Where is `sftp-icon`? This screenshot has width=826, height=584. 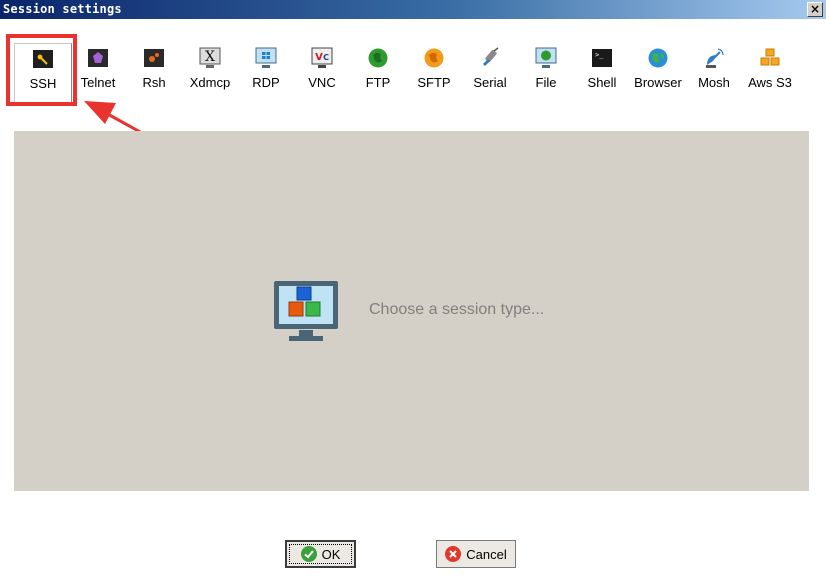
sftp-icon is located at coordinates (434, 58).